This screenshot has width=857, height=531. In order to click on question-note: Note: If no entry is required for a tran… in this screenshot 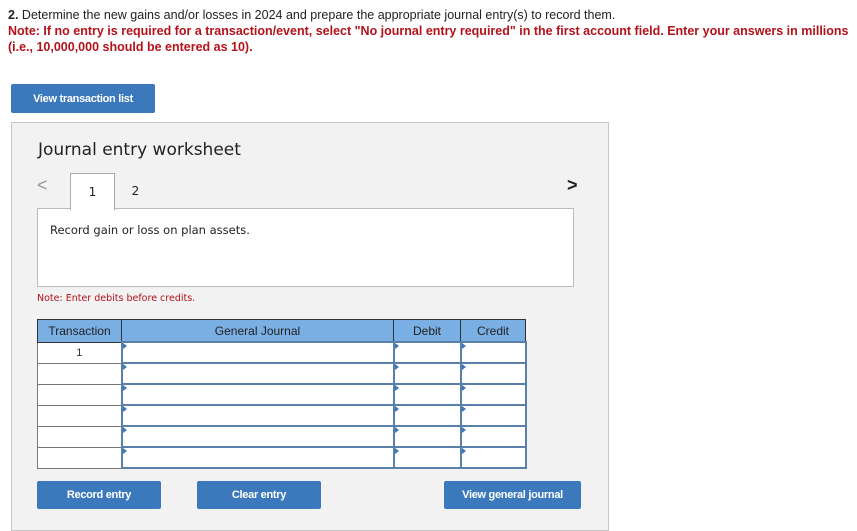, I will do `click(428, 39)`.